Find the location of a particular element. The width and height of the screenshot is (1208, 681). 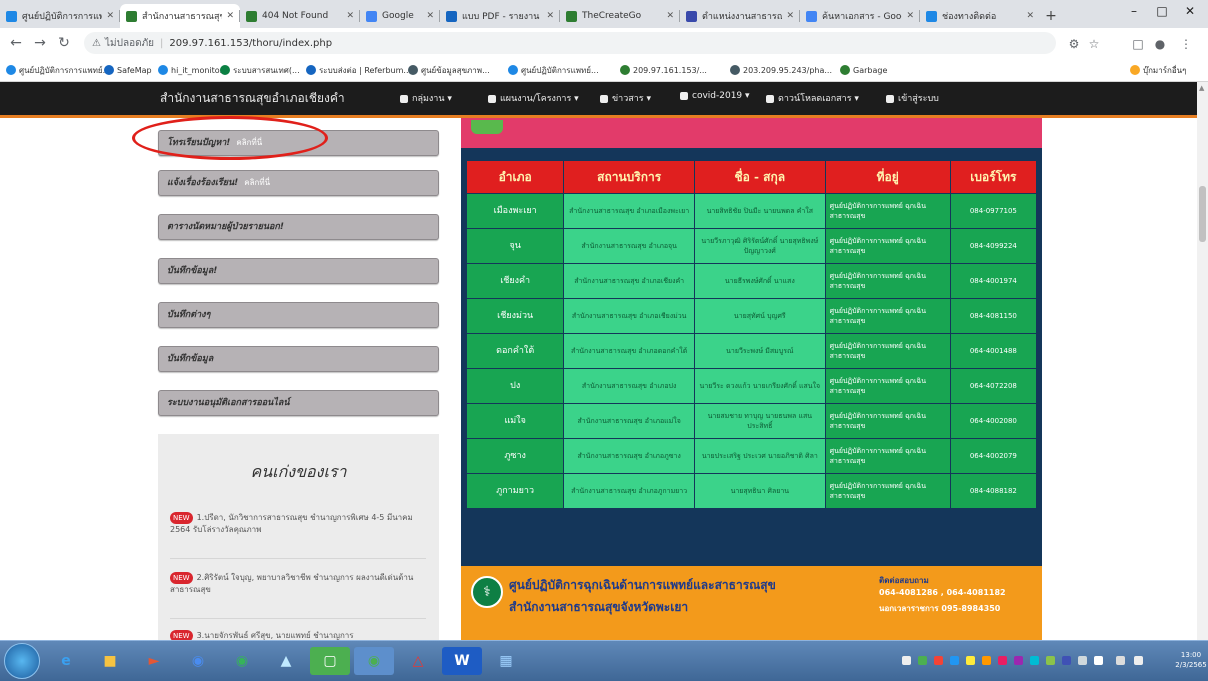

browser-tab: 404 Not Found ✕ is located at coordinates (300, 16).